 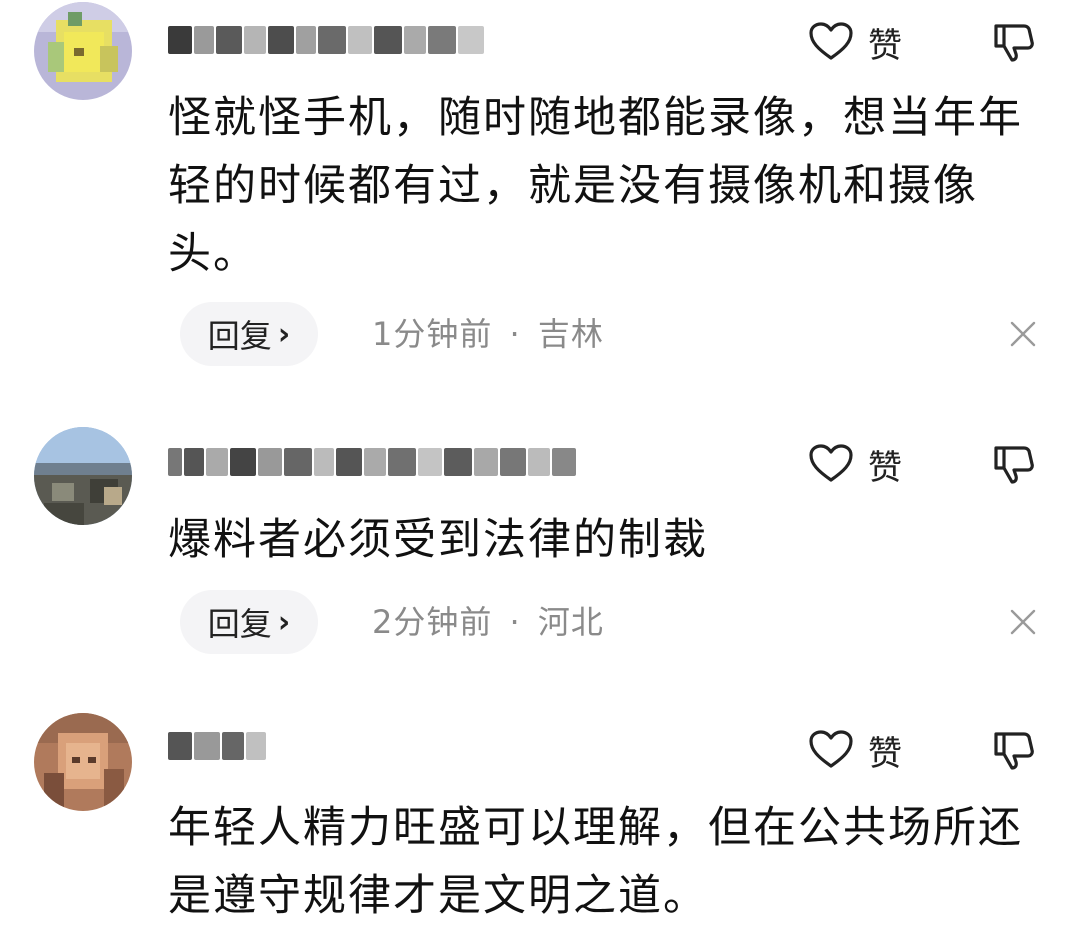 What do you see at coordinates (595, 862) in the screenshot?
I see `comment-text: 年轻人精力旺盛可以理解，但在公共场所还是遵守规律才是文明之道。` at bounding box center [595, 862].